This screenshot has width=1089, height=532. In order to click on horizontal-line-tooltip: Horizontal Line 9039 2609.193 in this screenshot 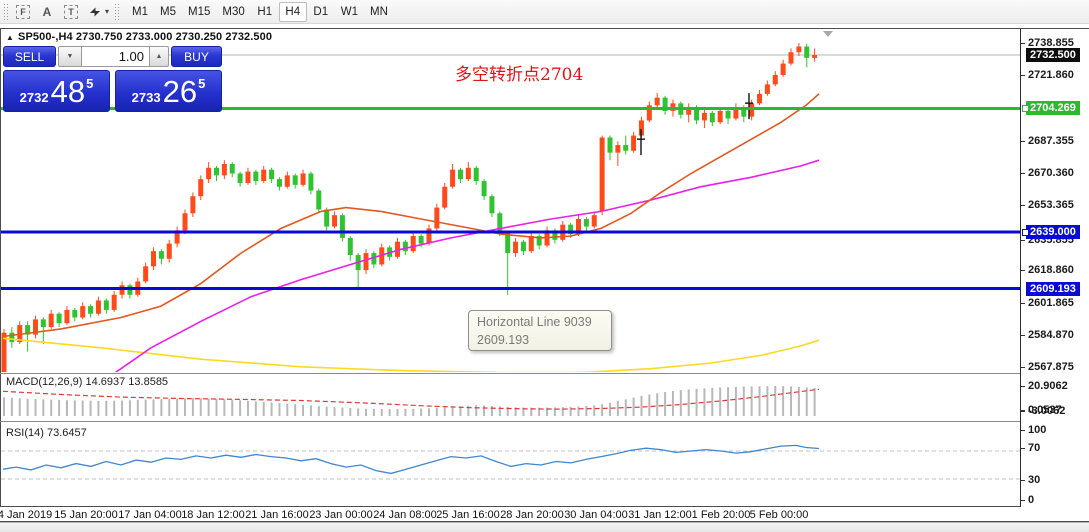, I will do `click(540, 330)`.